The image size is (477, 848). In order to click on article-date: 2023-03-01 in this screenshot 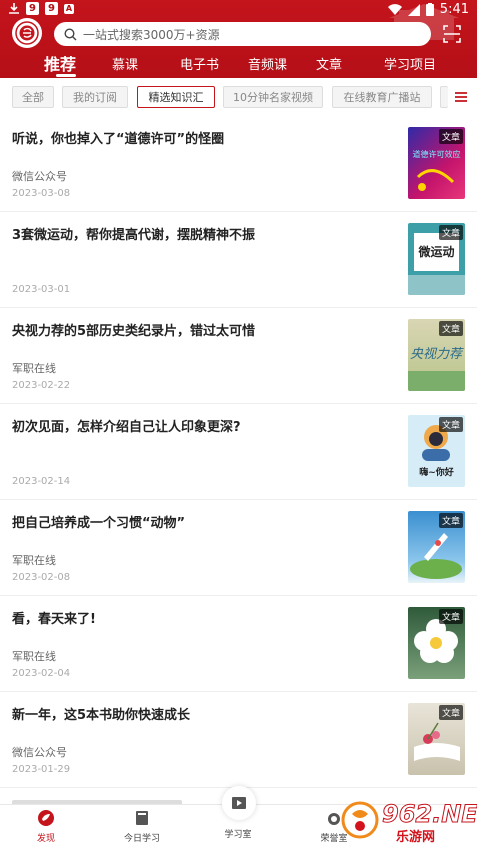, I will do `click(41, 289)`.